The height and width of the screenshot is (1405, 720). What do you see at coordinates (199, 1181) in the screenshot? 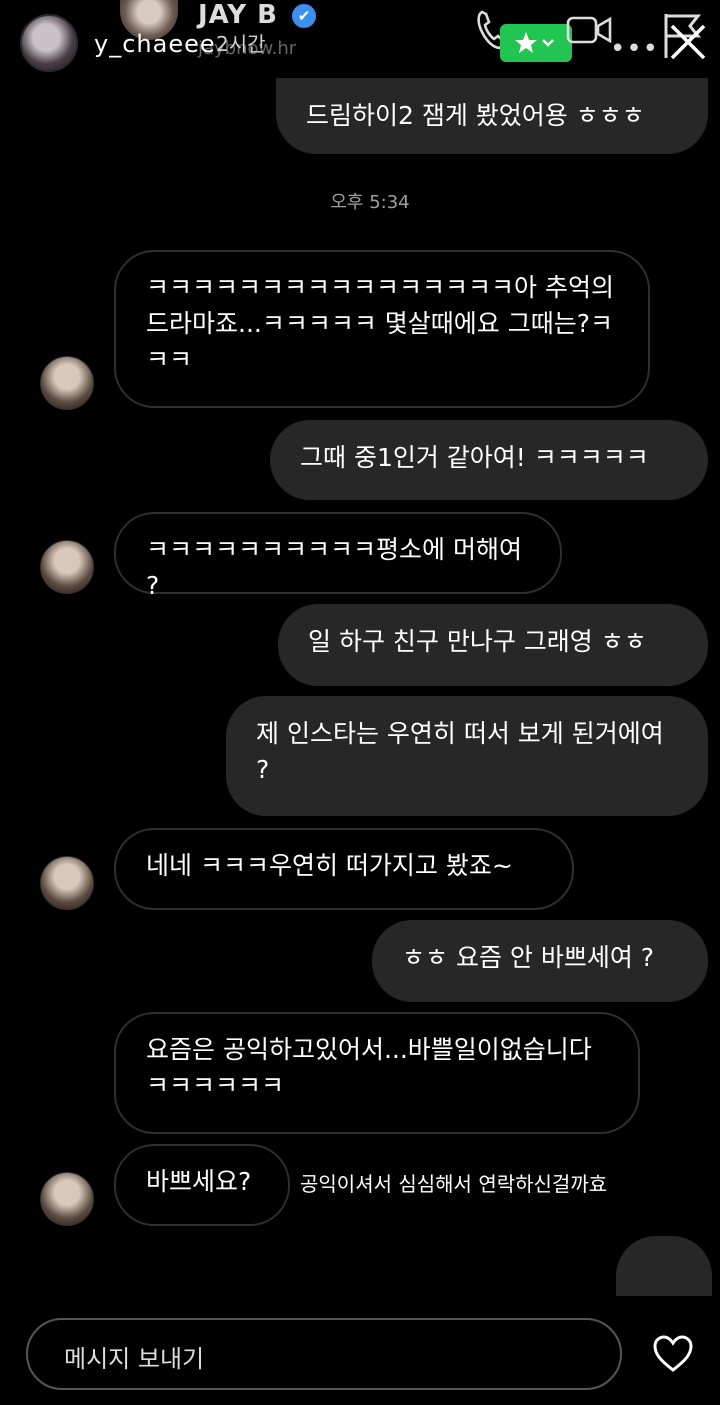
I see `message-text: 바쁘세요?` at bounding box center [199, 1181].